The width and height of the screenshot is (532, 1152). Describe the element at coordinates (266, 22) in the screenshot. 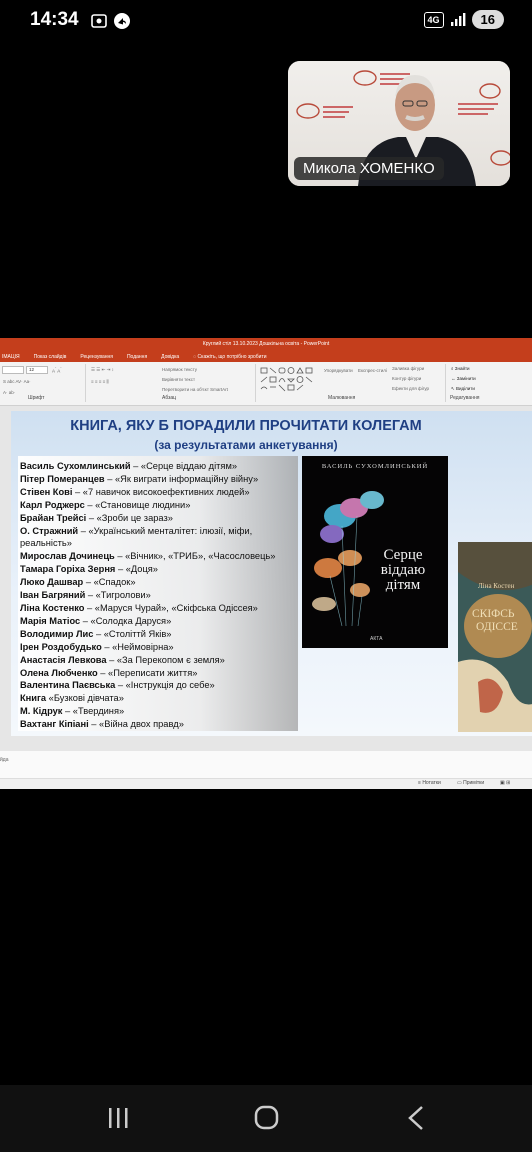

I see `status-bar: 14:34 4G 16` at that location.